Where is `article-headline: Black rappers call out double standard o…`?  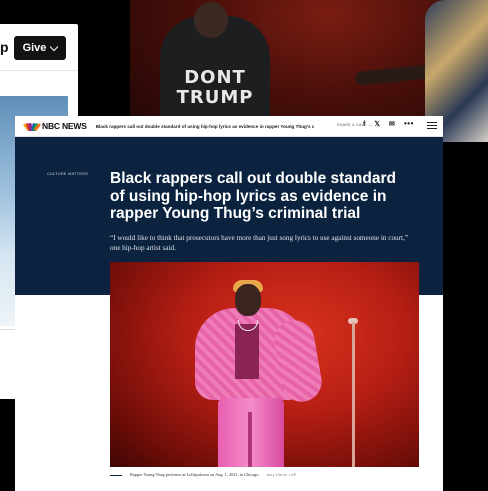 article-headline: Black rappers call out double standard o… is located at coordinates (253, 196).